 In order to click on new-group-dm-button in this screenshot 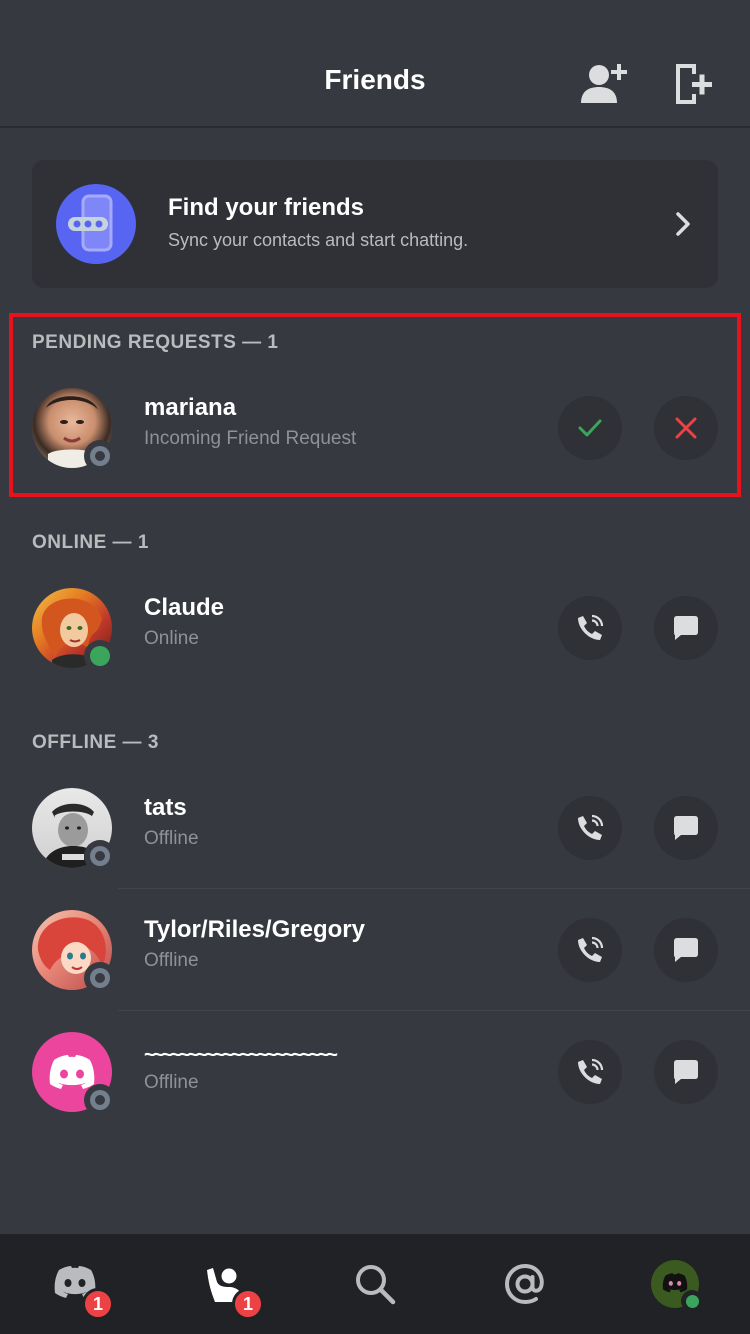, I will do `click(692, 84)`.